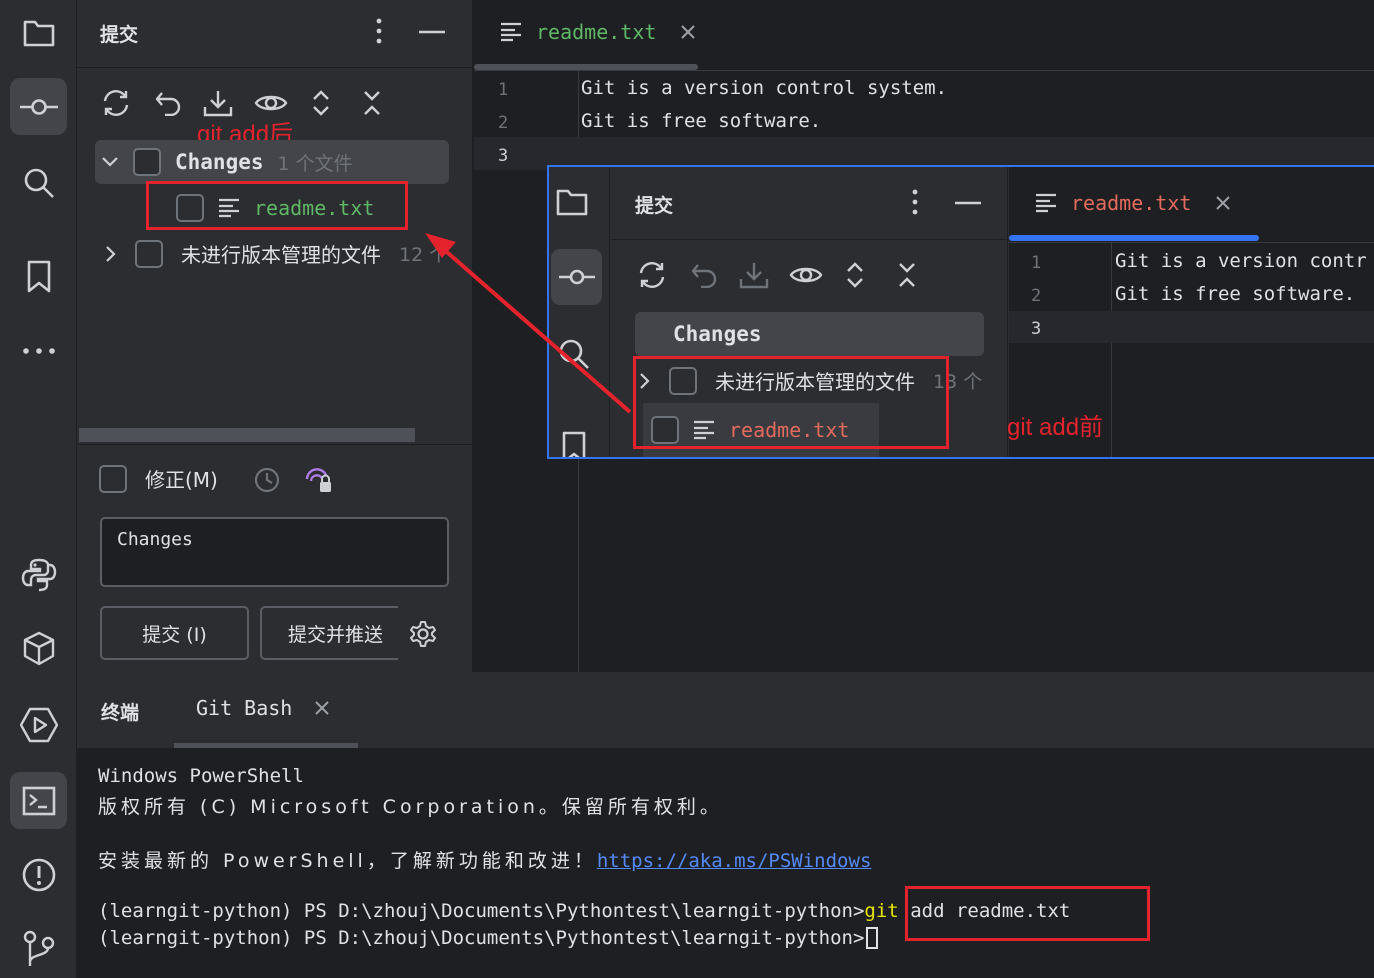 The image size is (1374, 978). I want to click on terminal-cursor, so click(872, 938).